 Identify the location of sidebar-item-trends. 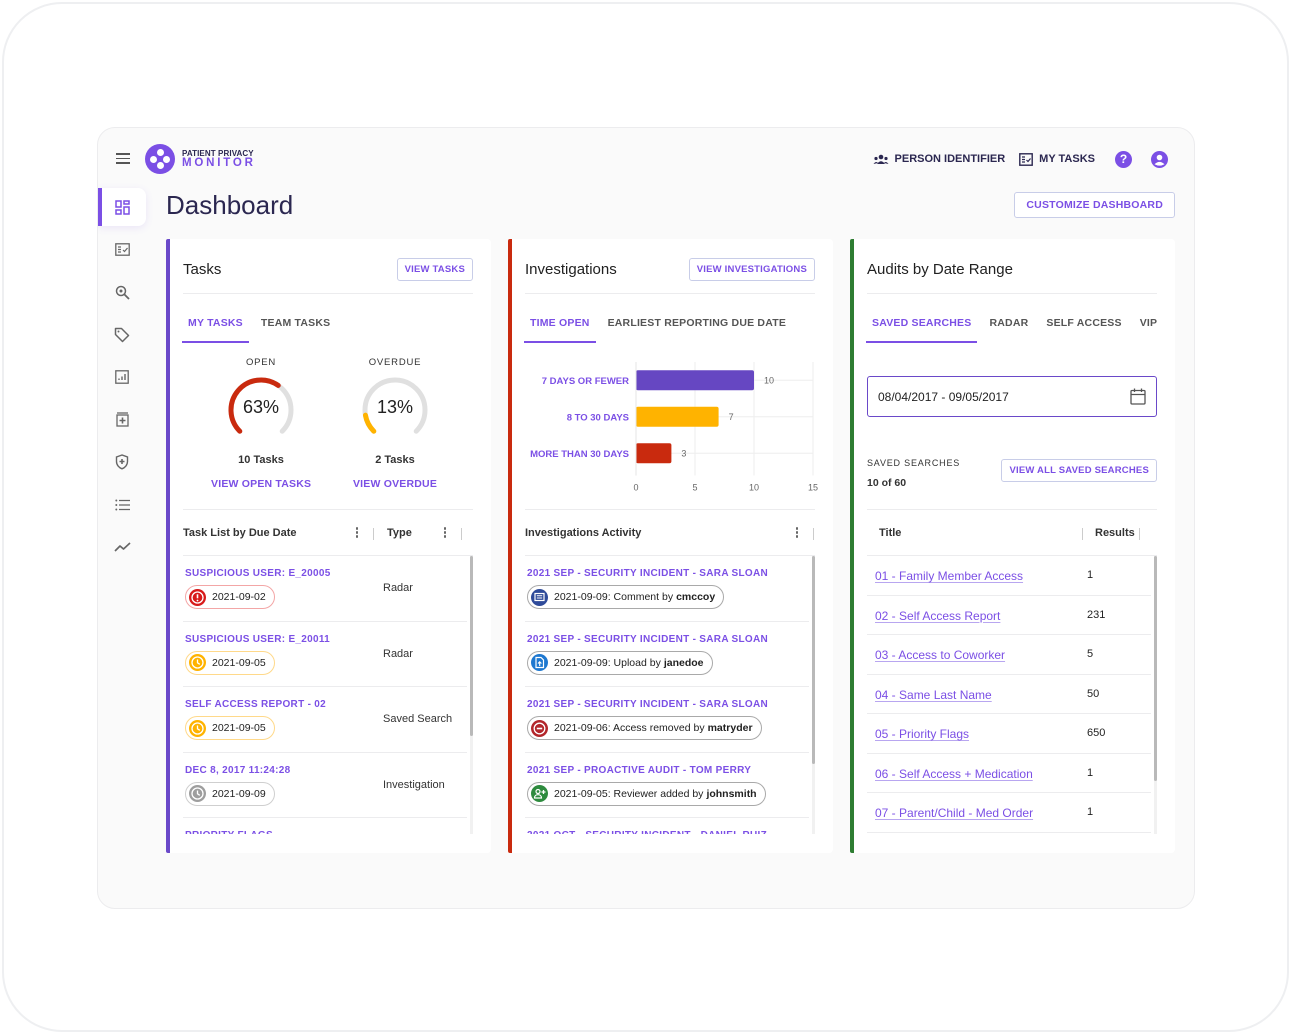
(122, 547).